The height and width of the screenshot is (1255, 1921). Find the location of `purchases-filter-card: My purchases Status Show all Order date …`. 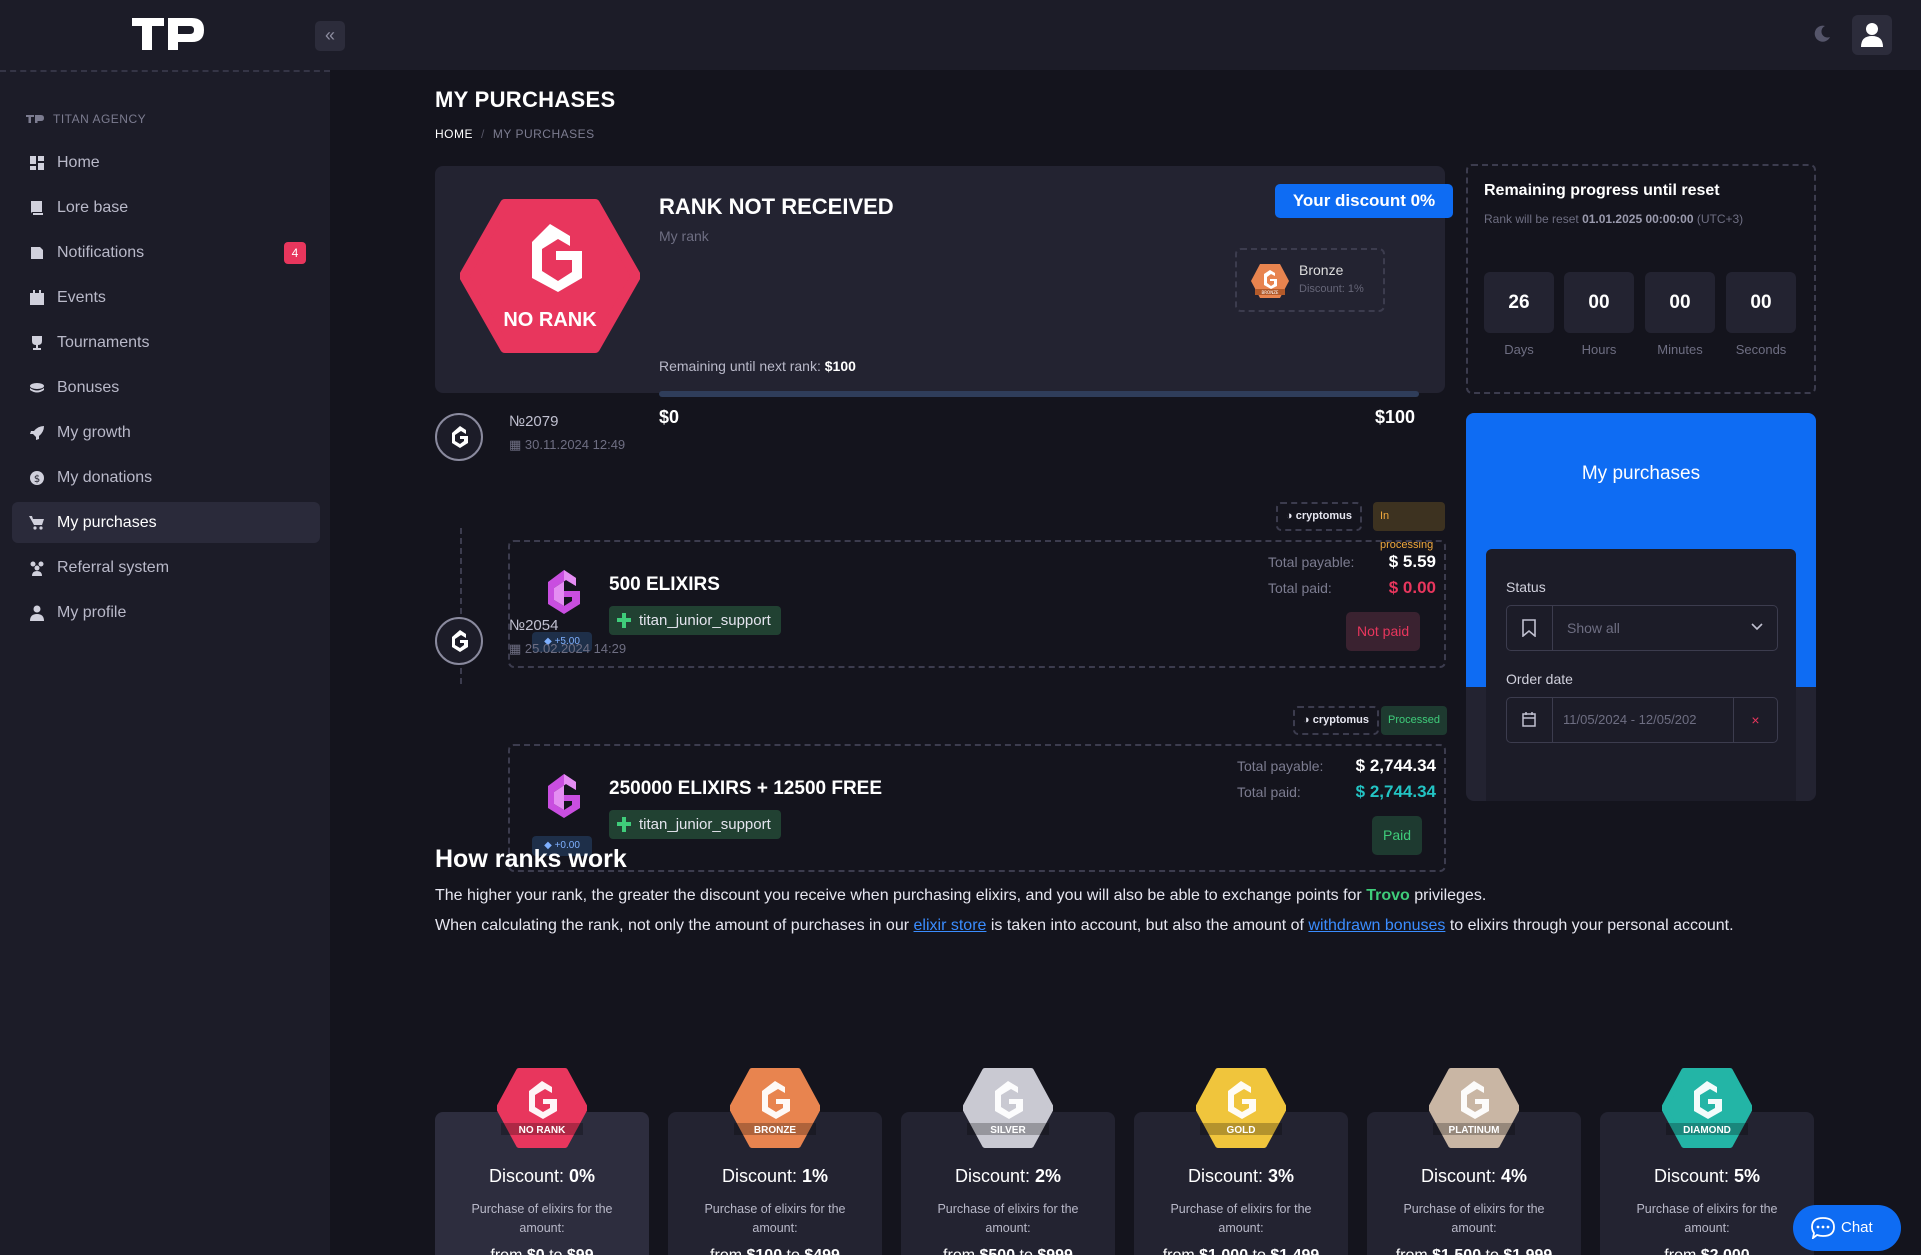

purchases-filter-card: My purchases Status Show all Order date … is located at coordinates (1641, 607).